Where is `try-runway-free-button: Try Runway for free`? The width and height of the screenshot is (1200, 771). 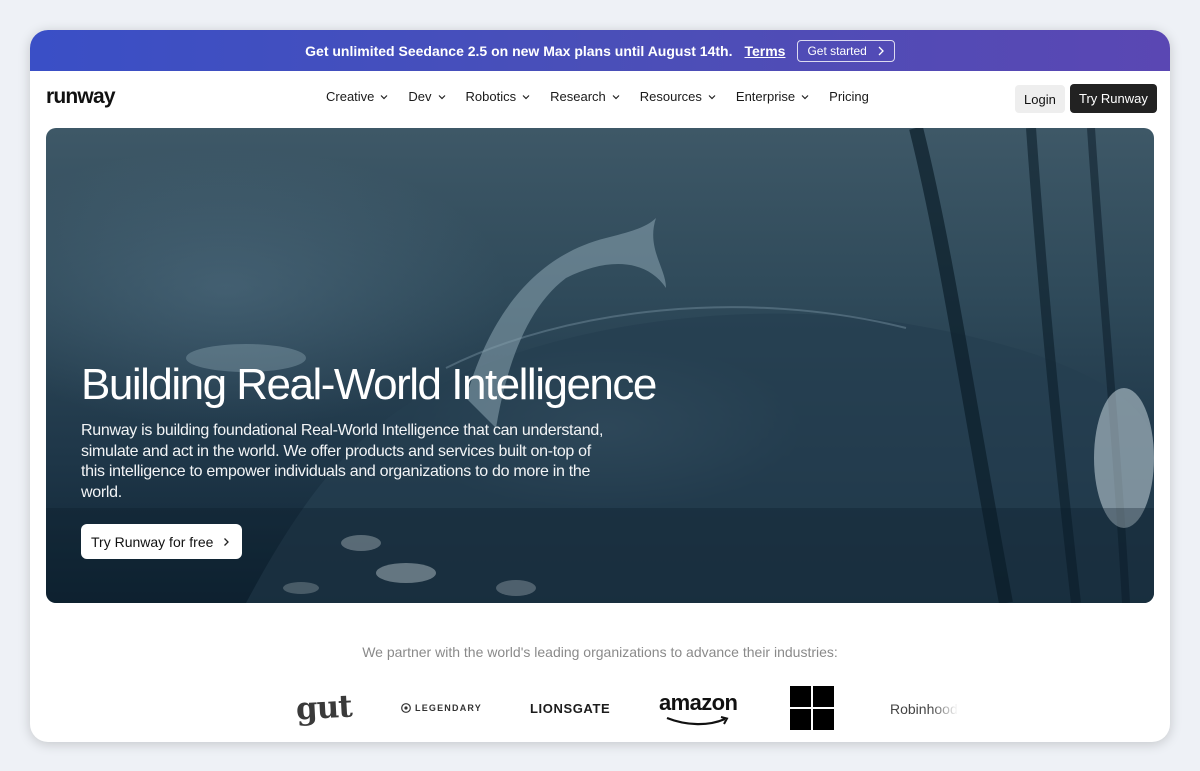 try-runway-free-button: Try Runway for free is located at coordinates (162, 541).